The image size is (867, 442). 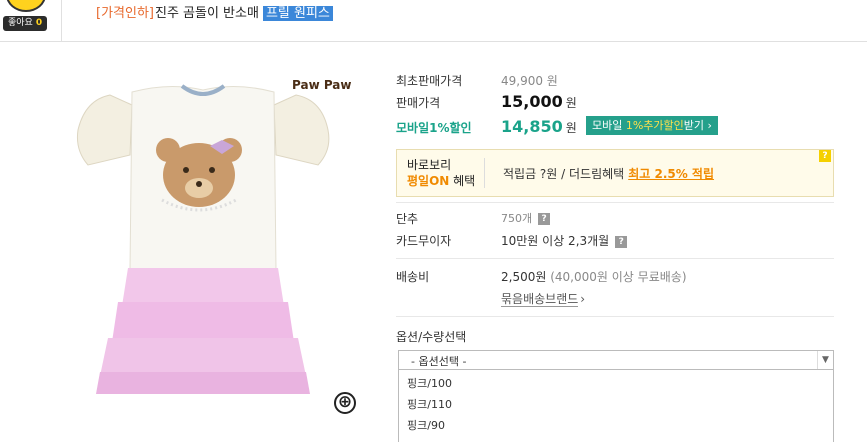 What do you see at coordinates (39, 23) in the screenshot?
I see `like-count: 0` at bounding box center [39, 23].